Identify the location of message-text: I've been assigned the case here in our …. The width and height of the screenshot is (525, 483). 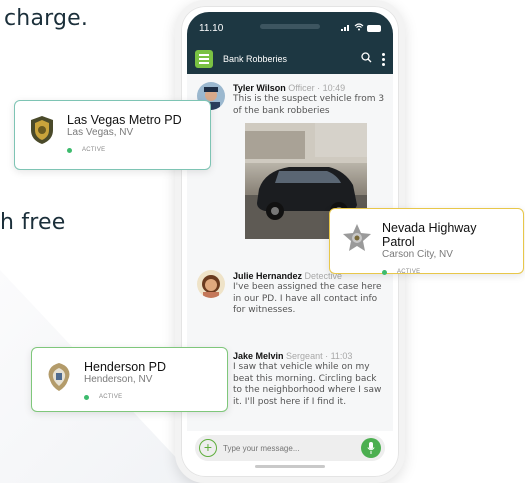
(307, 298).